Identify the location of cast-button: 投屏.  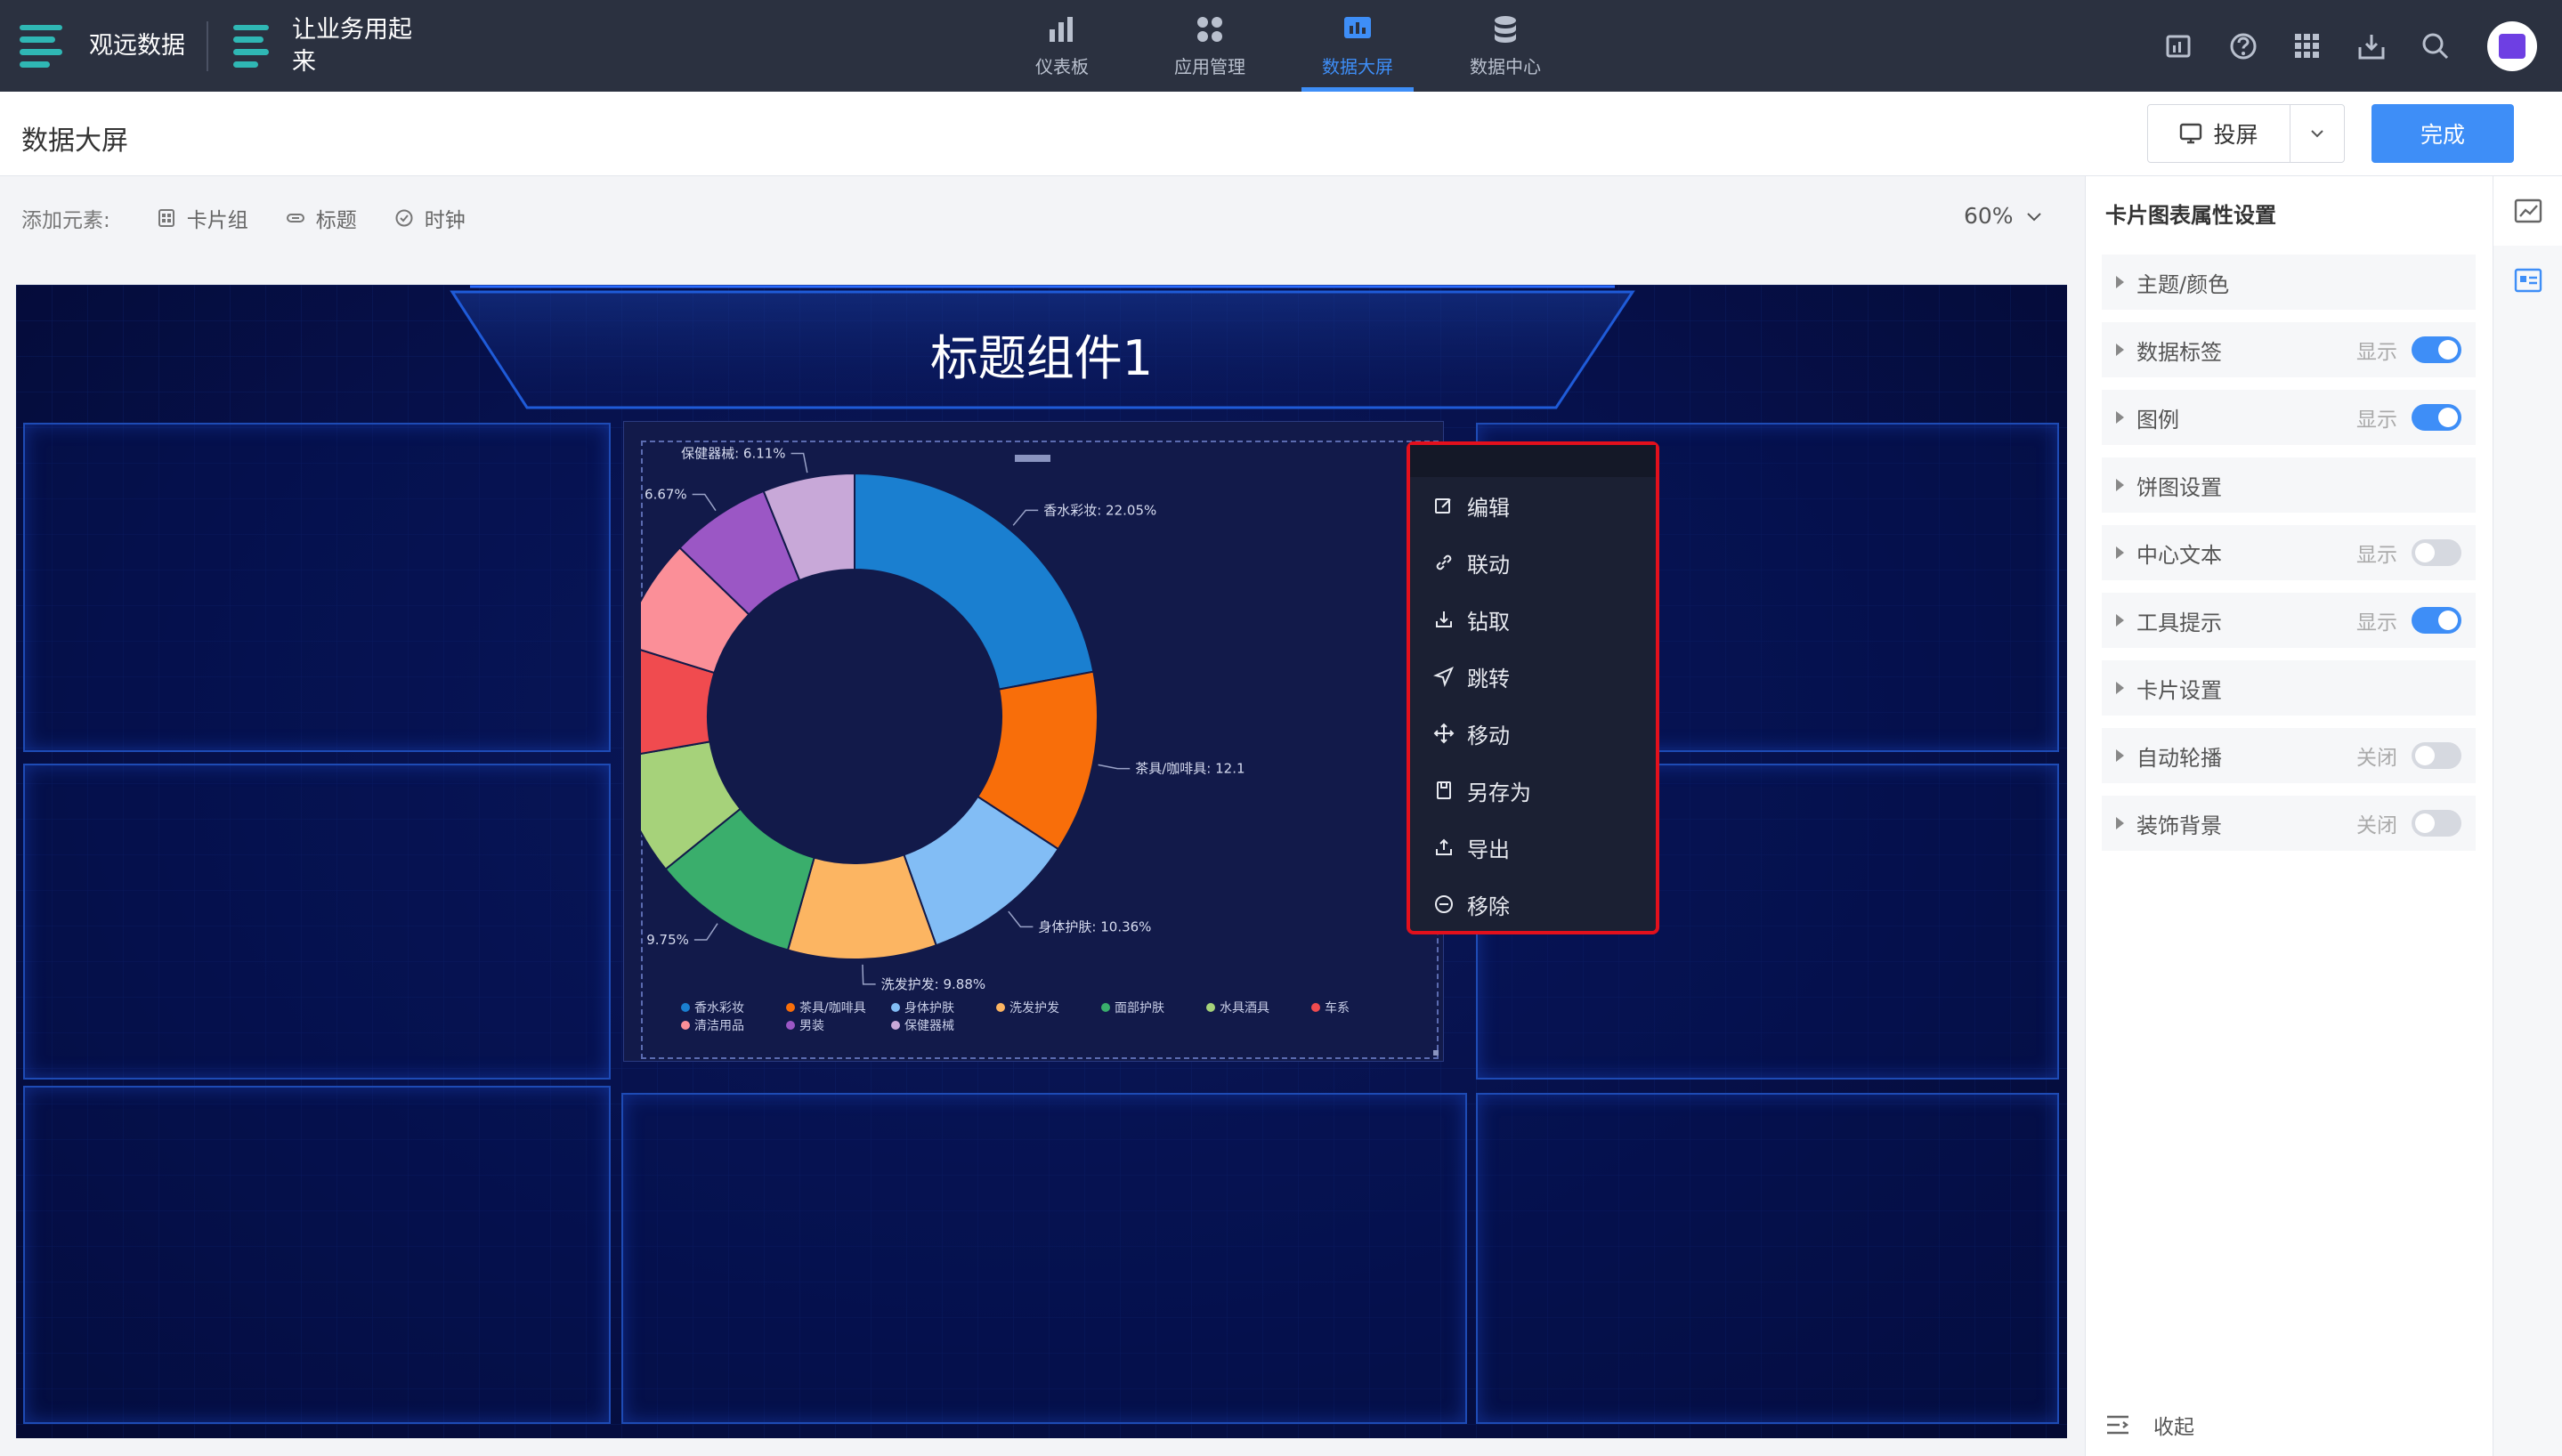
(2219, 133).